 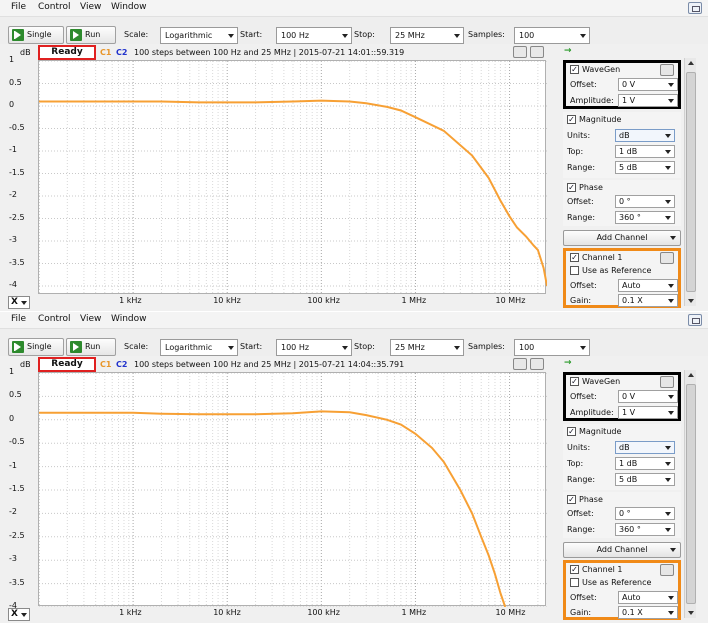 I want to click on gain-label: Gain:, so click(x=581, y=300).